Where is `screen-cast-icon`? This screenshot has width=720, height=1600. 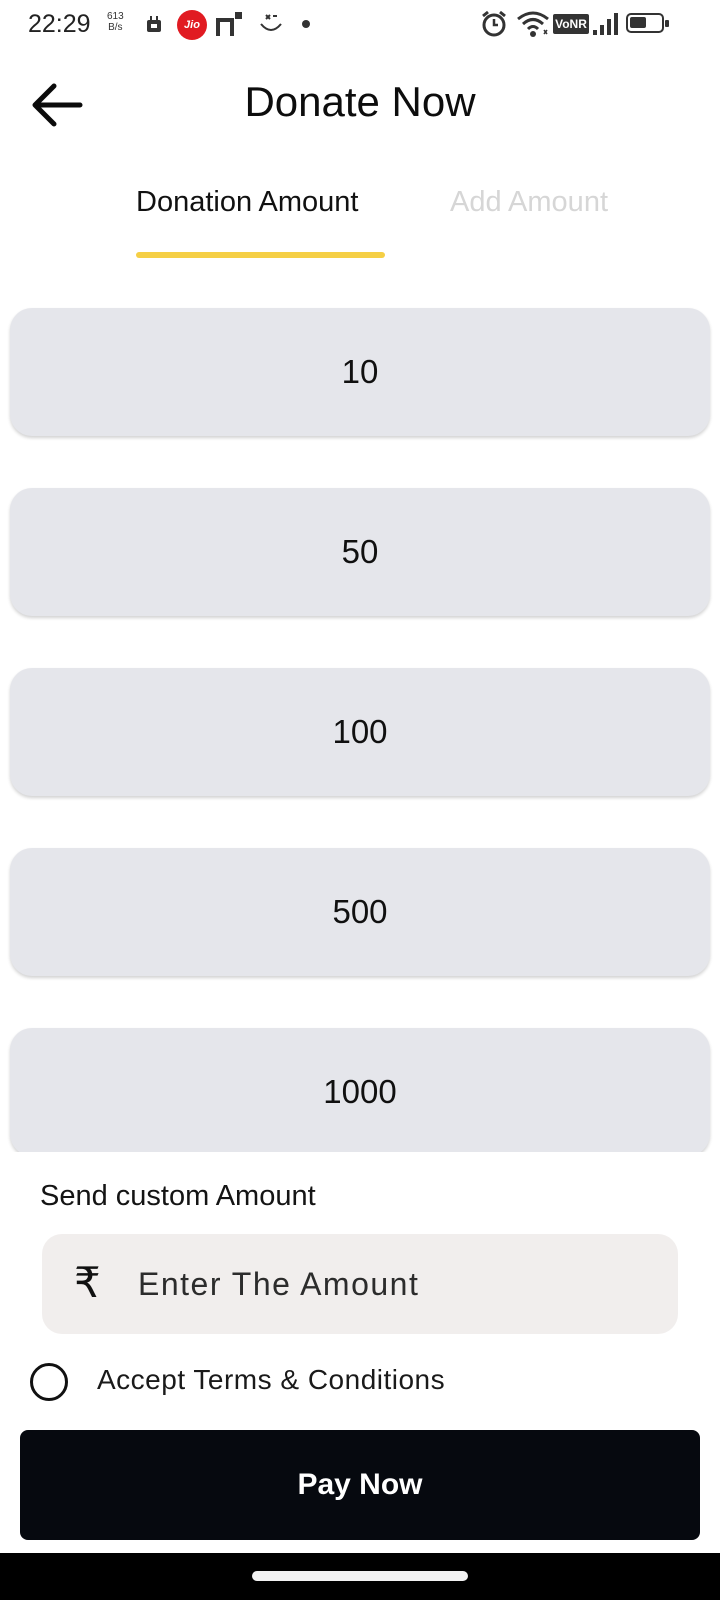 screen-cast-icon is located at coordinates (229, 24).